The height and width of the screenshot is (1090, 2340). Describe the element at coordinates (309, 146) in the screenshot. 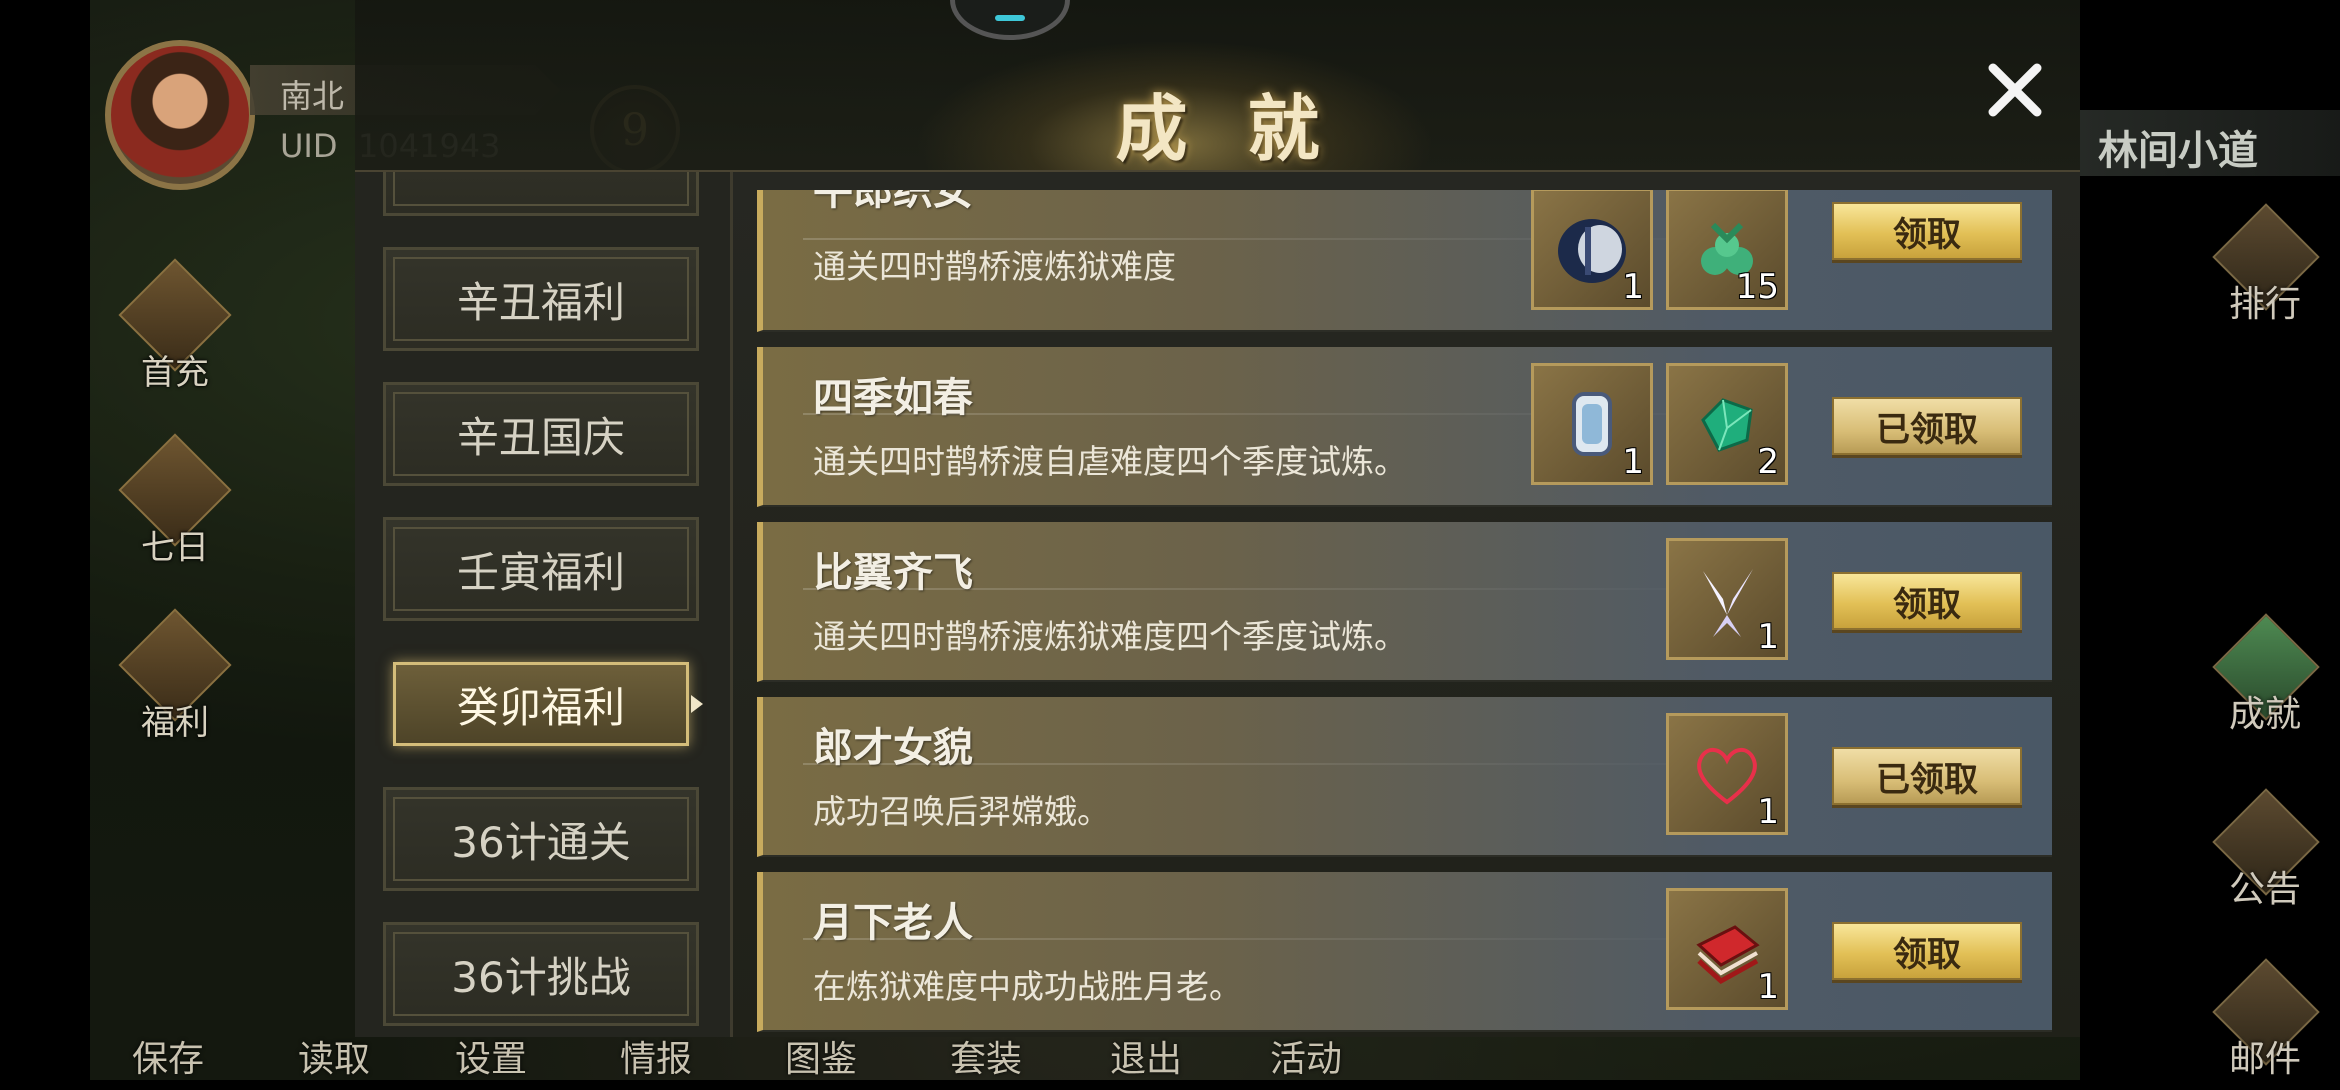

I see `uid-label: UID` at that location.